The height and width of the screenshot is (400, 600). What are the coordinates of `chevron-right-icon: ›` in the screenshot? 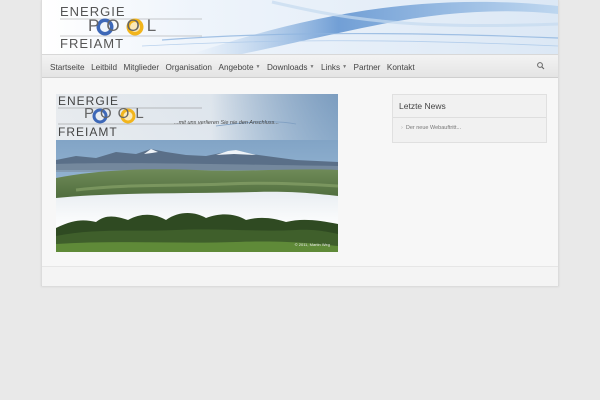 It's located at (402, 128).